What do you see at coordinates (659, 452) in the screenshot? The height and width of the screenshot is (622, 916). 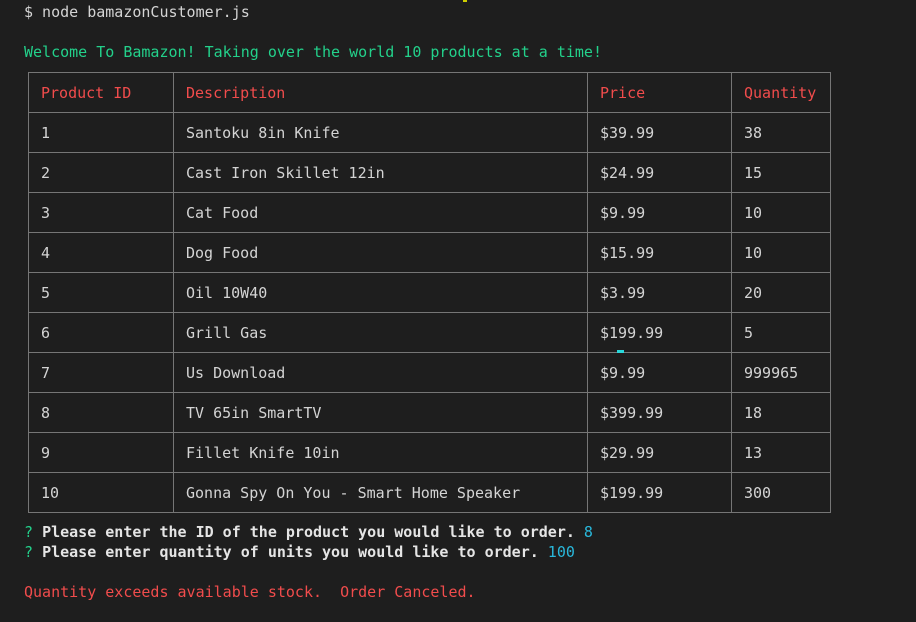 I see `cell-price: $29.99` at bounding box center [659, 452].